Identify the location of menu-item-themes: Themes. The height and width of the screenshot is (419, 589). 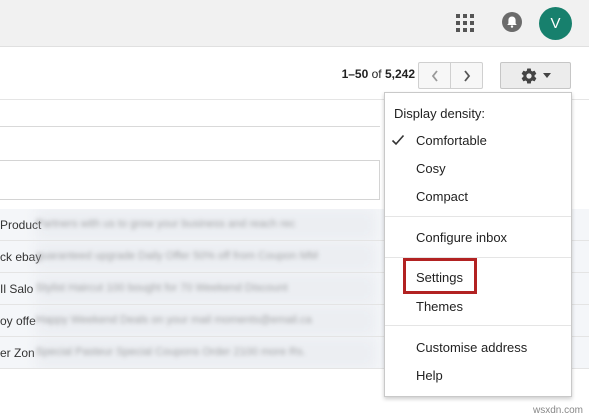
(439, 307).